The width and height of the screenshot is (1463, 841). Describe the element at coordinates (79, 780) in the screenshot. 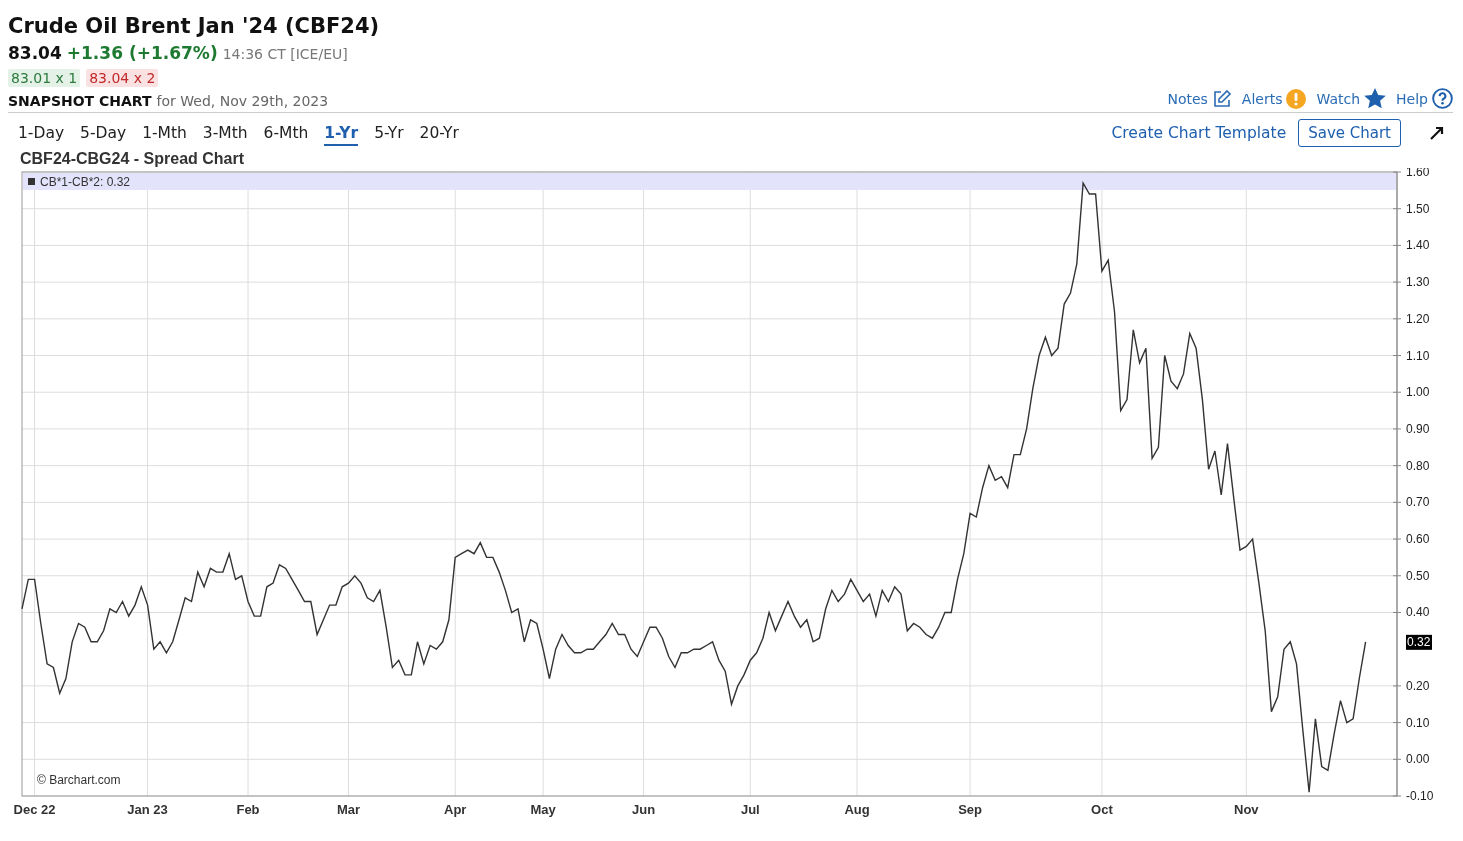

I see `chart-credit: © Barchart.com` at that location.